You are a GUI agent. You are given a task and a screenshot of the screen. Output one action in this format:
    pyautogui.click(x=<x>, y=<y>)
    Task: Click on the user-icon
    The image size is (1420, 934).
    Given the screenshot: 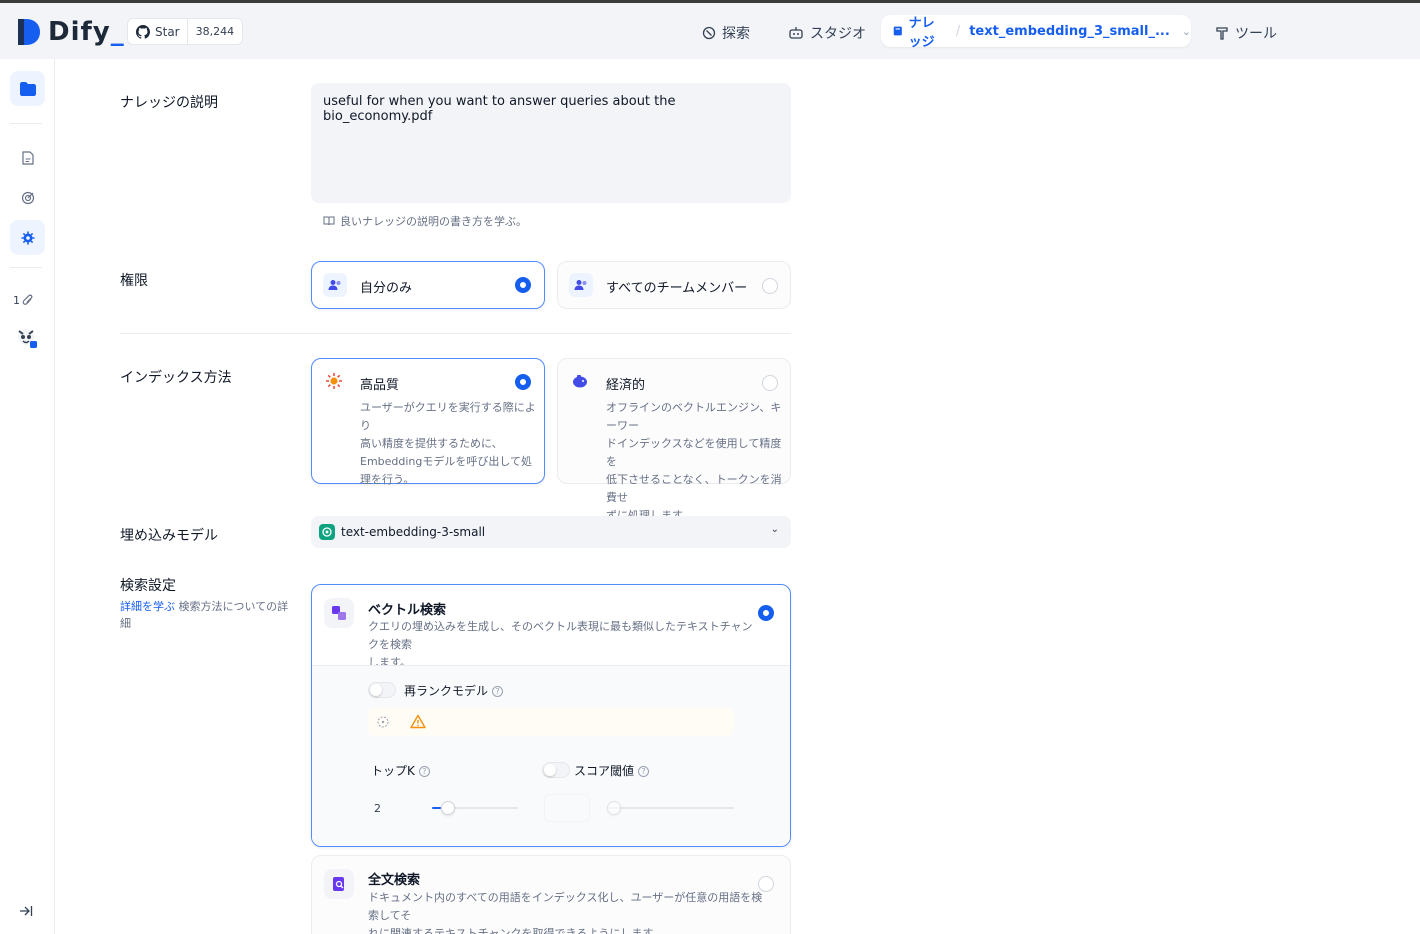 What is the action you would take?
    pyautogui.click(x=335, y=285)
    